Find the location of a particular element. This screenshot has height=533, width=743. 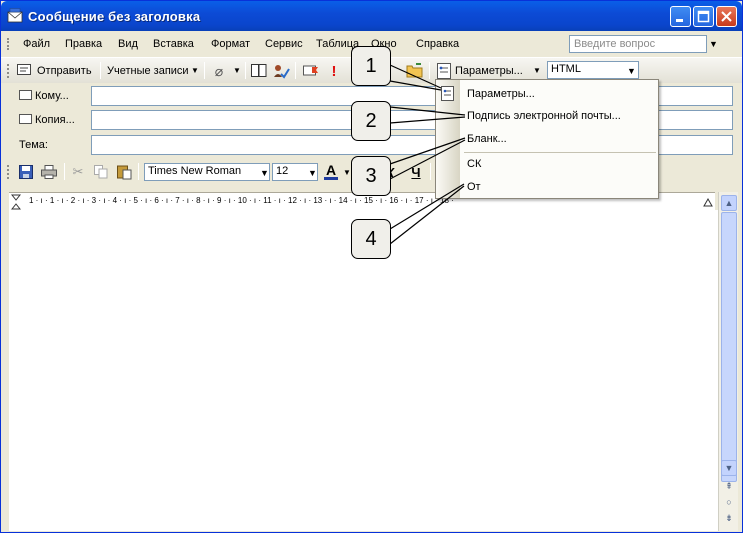

menu-separator is located at coordinates (560, 152).